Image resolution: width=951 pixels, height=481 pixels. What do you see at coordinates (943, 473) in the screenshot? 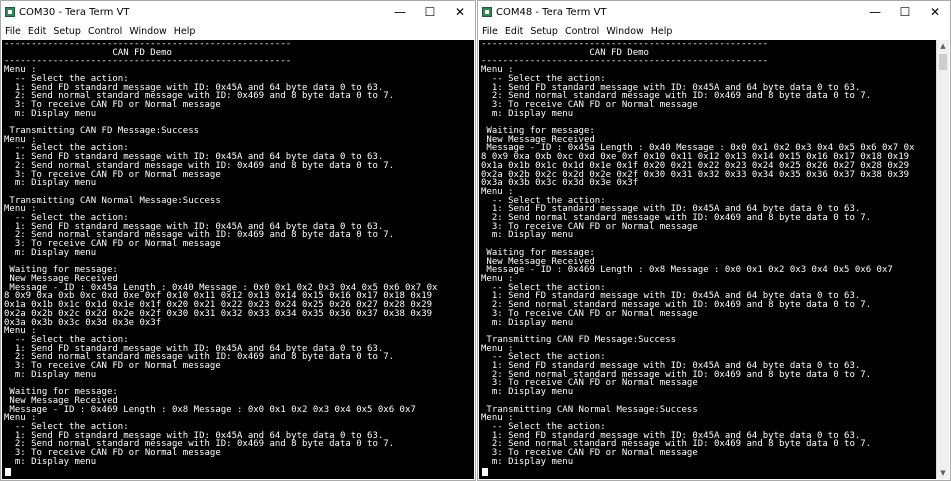
I see `scroll-down-arrow-icon: ▼` at bounding box center [943, 473].